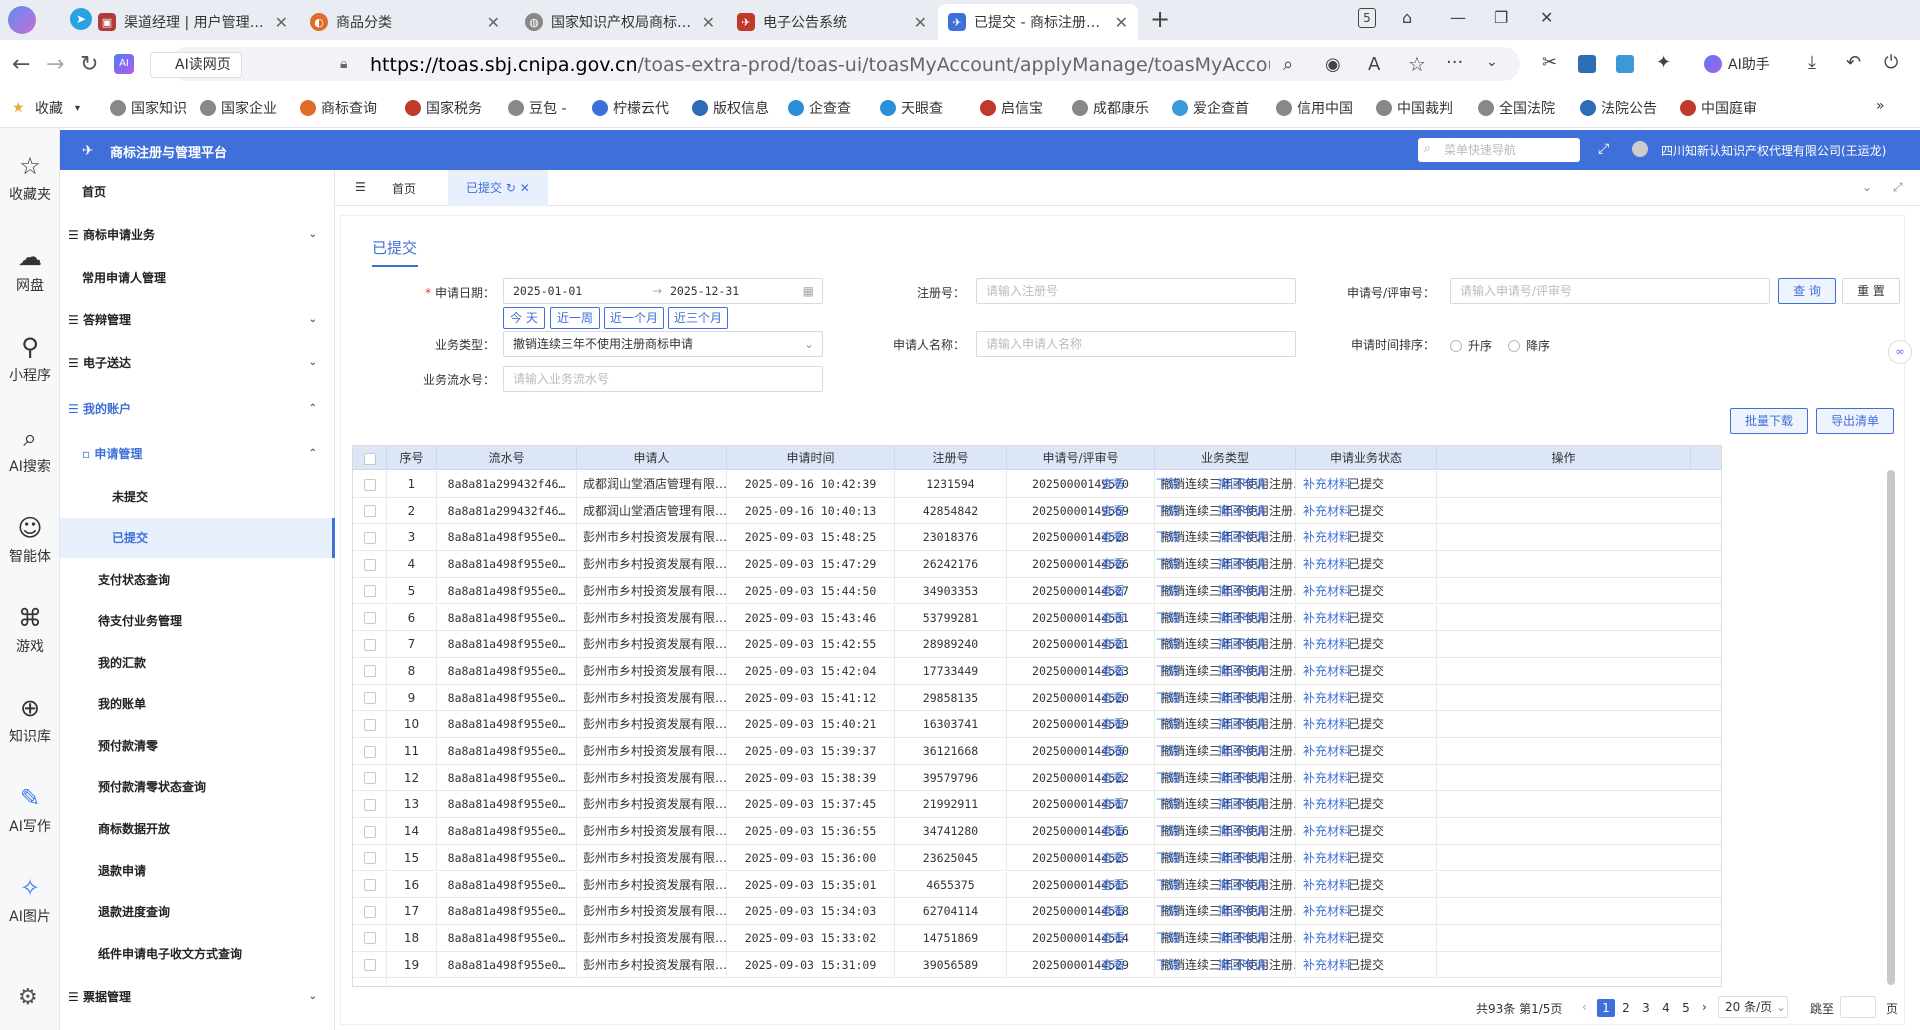  Describe the element at coordinates (911, 108) in the screenshot. I see `bookmark-item: 天眼查` at that location.